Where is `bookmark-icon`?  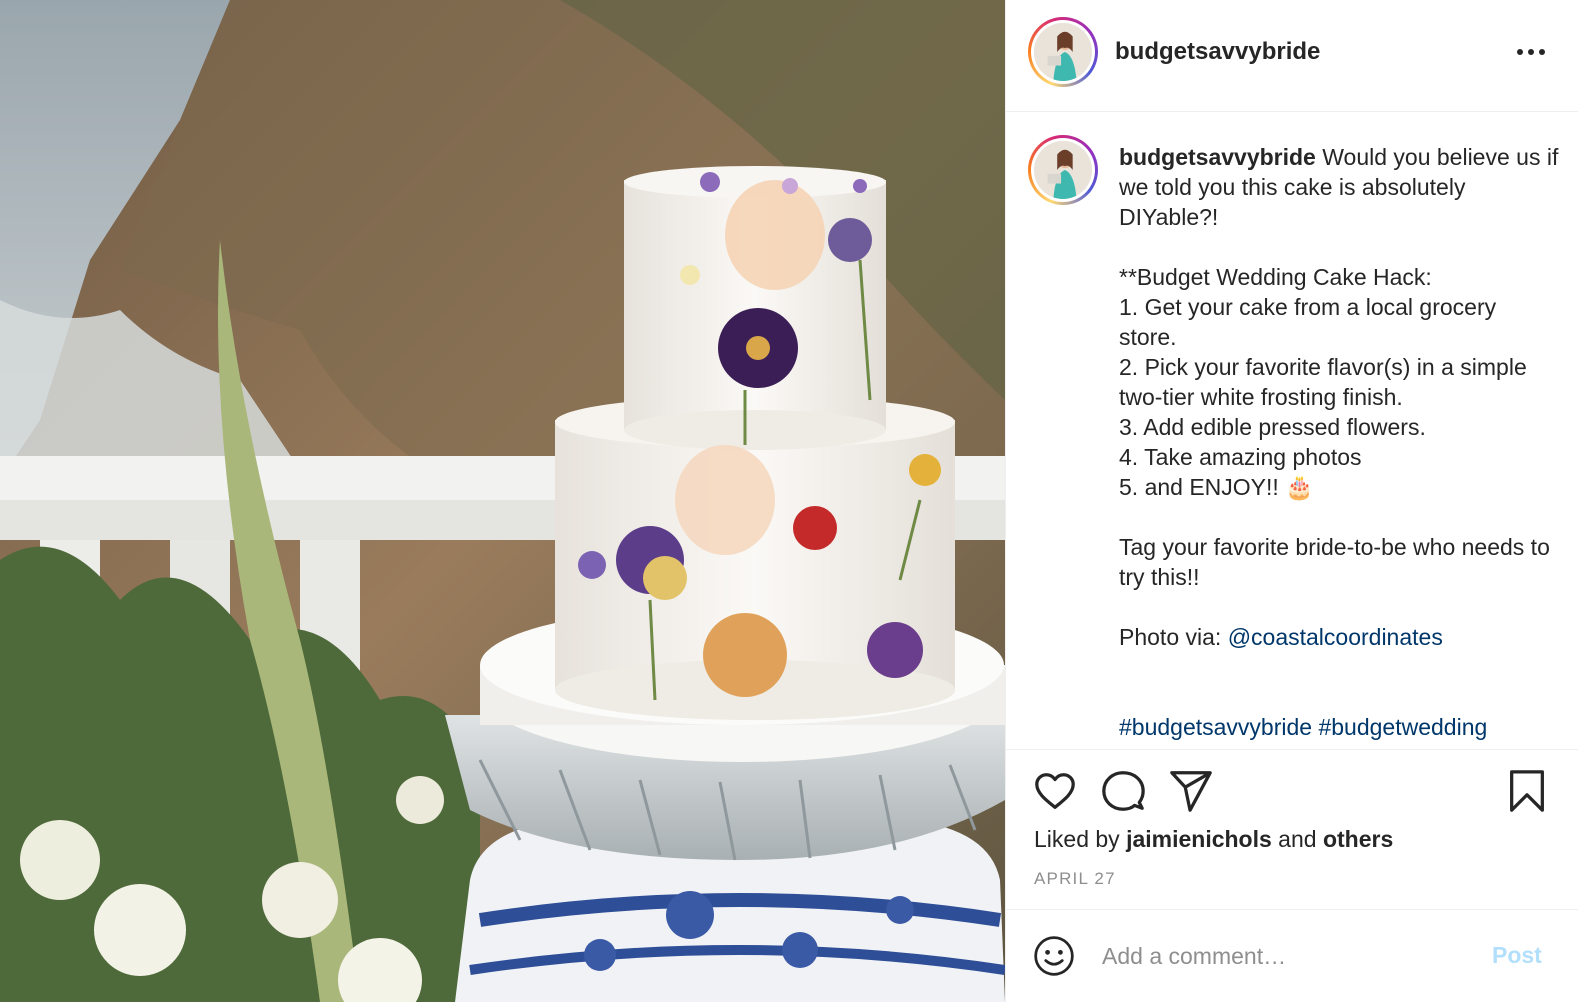 bookmark-icon is located at coordinates (1527, 791).